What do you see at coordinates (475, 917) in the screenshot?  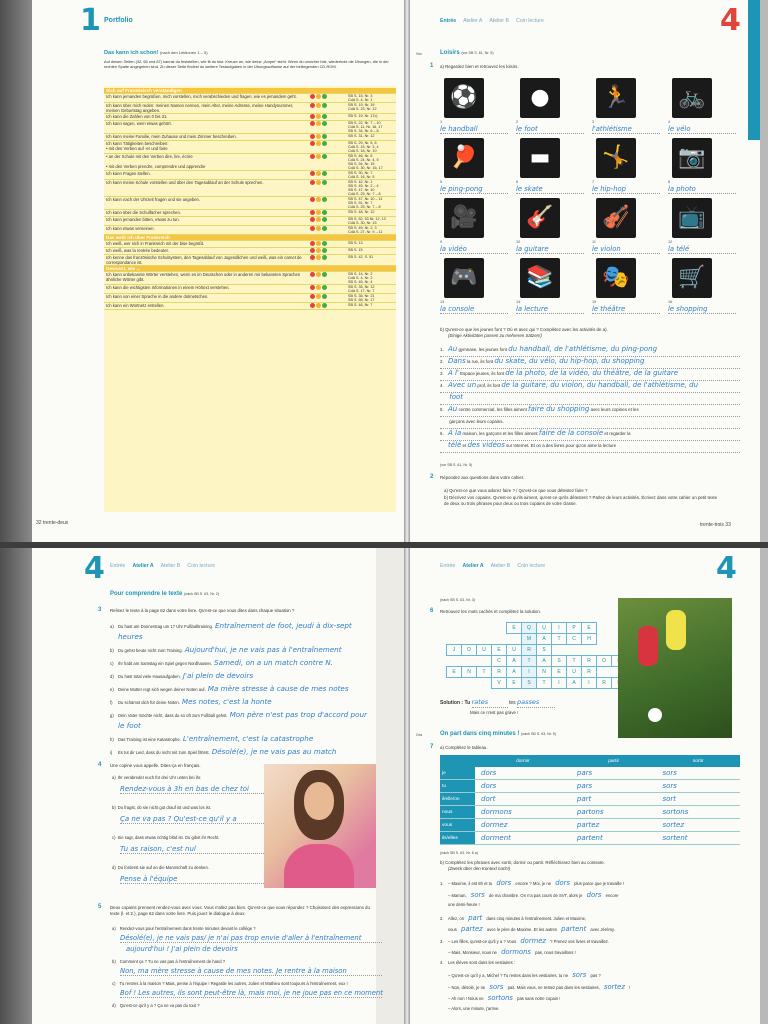 I see `answer-blank: part` at bounding box center [475, 917].